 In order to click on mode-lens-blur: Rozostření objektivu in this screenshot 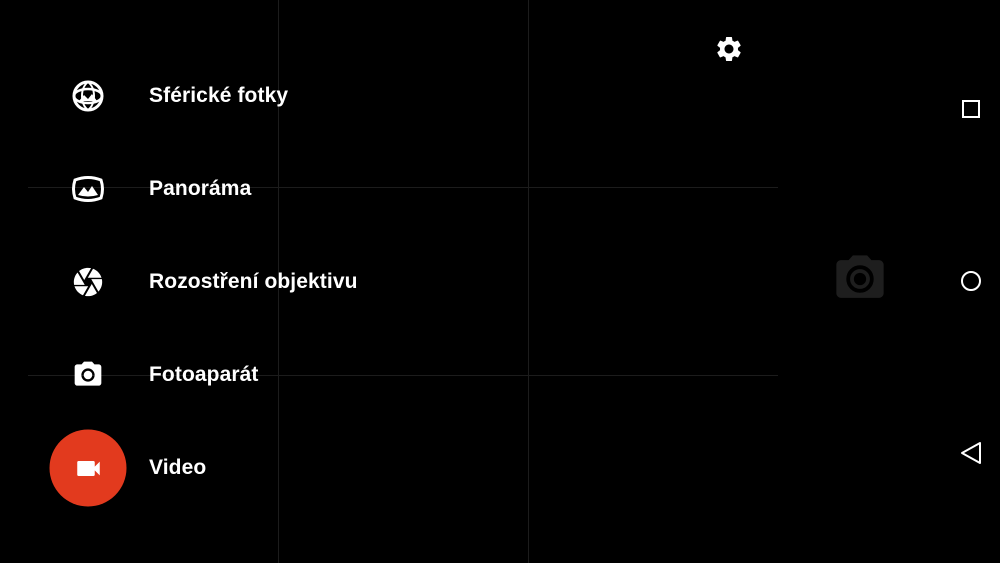, I will do `click(230, 282)`.